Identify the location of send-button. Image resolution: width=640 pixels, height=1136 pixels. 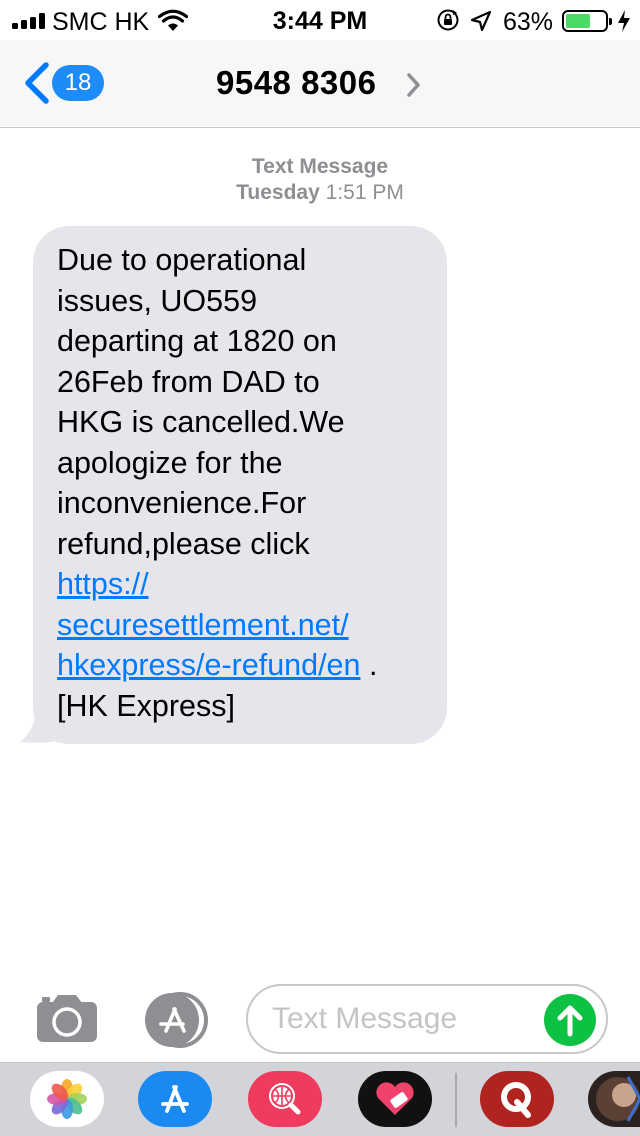
(570, 1020).